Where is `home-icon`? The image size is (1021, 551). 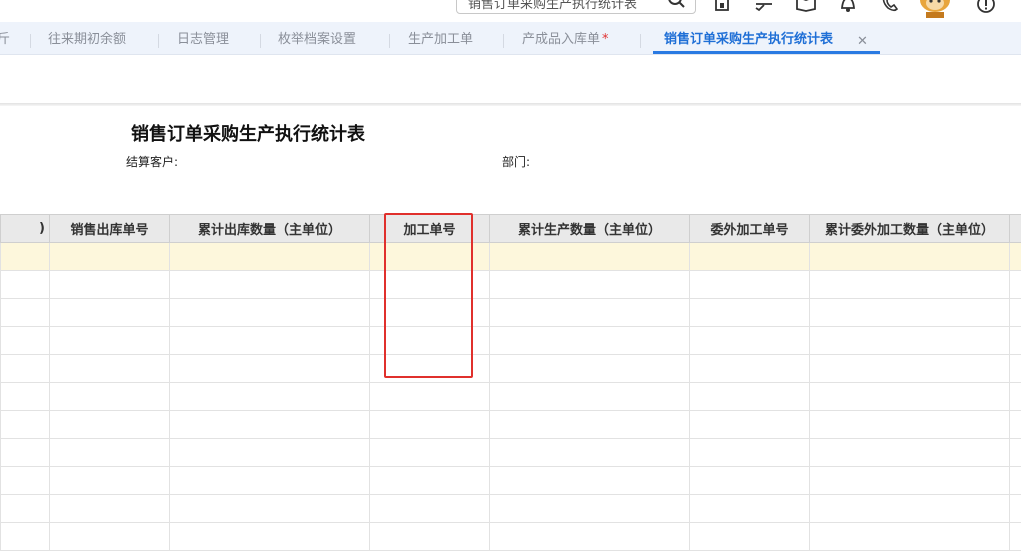 home-icon is located at coordinates (722, 9).